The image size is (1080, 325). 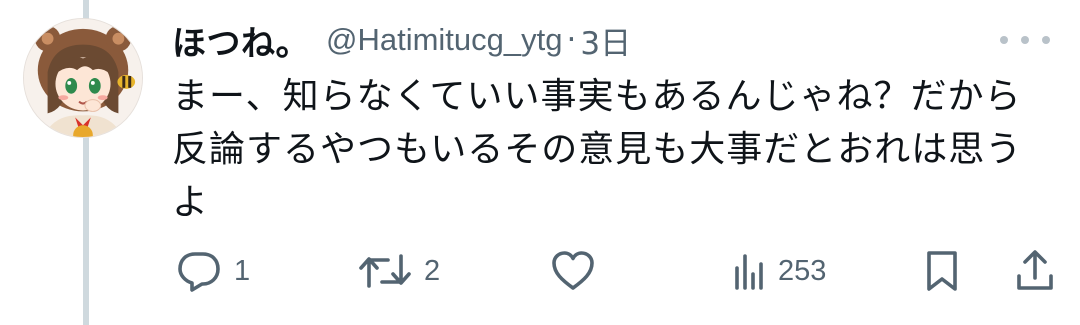 I want to click on display-name: ほつね。, so click(x=241, y=40).